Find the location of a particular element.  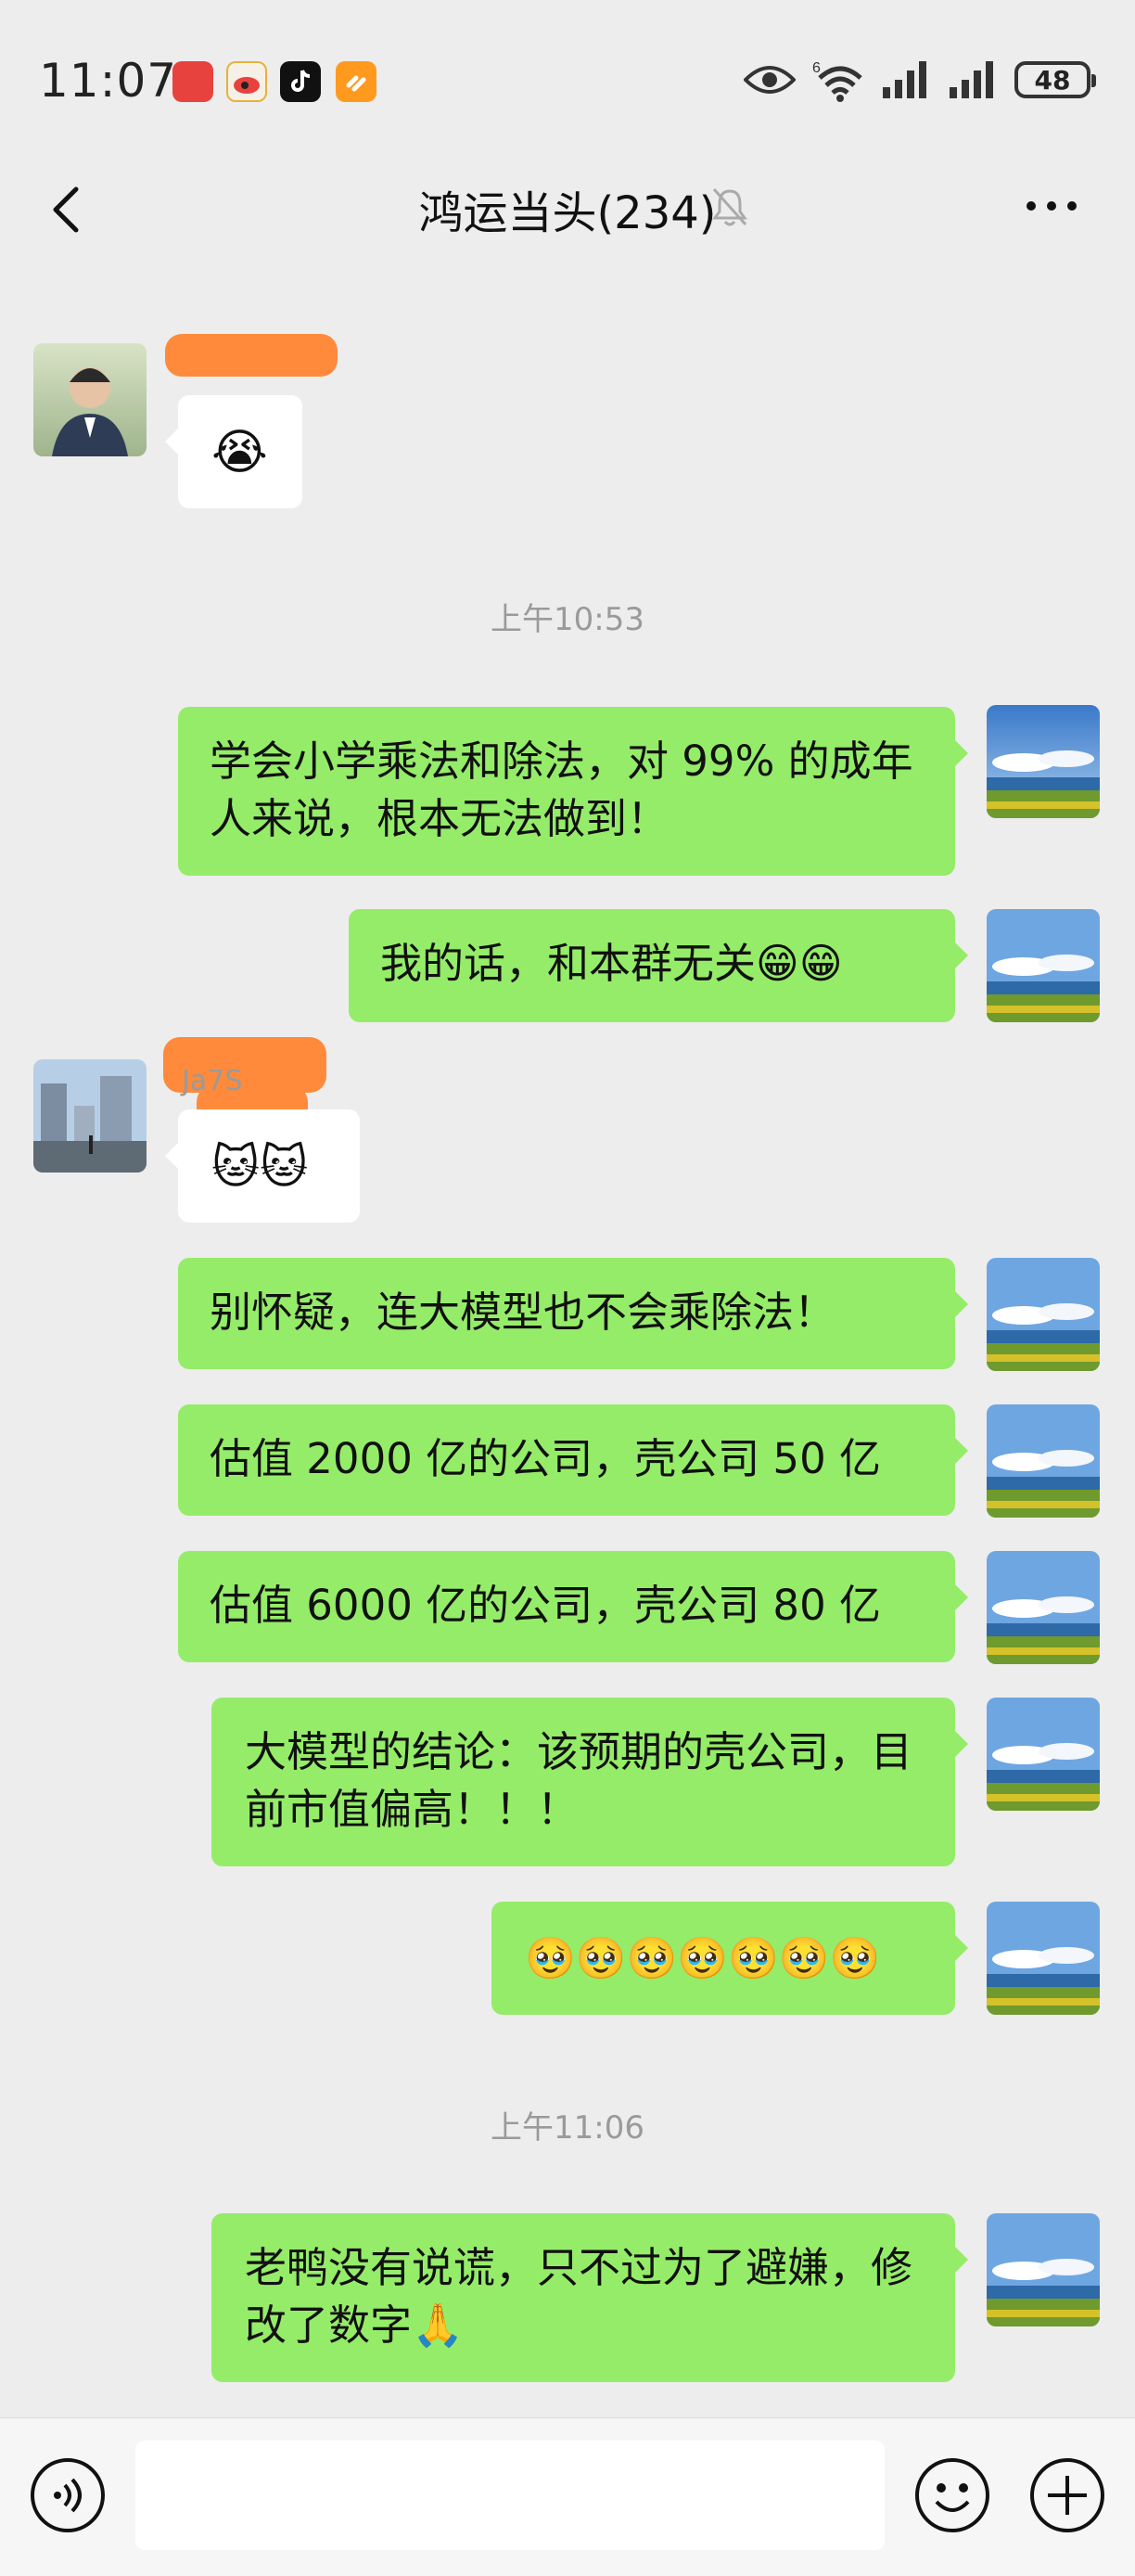

emoji-icon is located at coordinates (952, 2495).